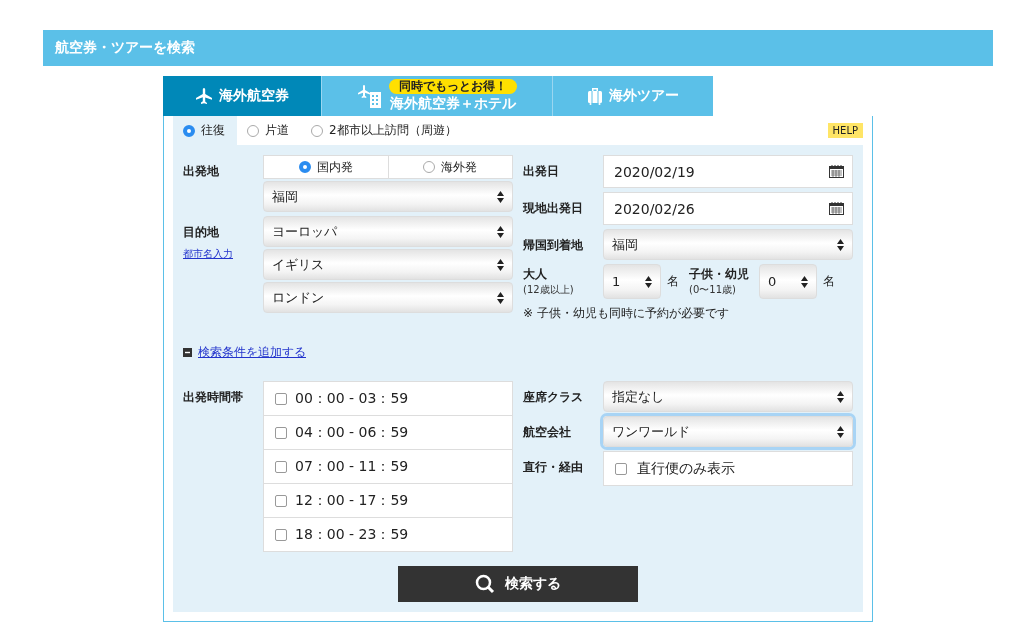  I want to click on date-field: 2020/02/26, so click(728, 208).